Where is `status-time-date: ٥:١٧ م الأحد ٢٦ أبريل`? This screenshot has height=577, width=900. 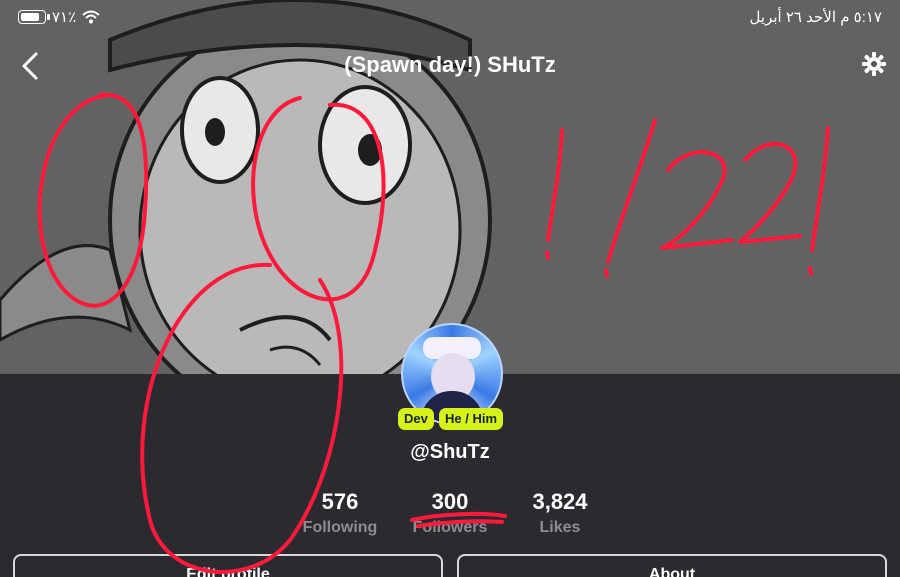 status-time-date: ٥:١٧ م الأحد ٢٦ أبريل is located at coordinates (815, 17).